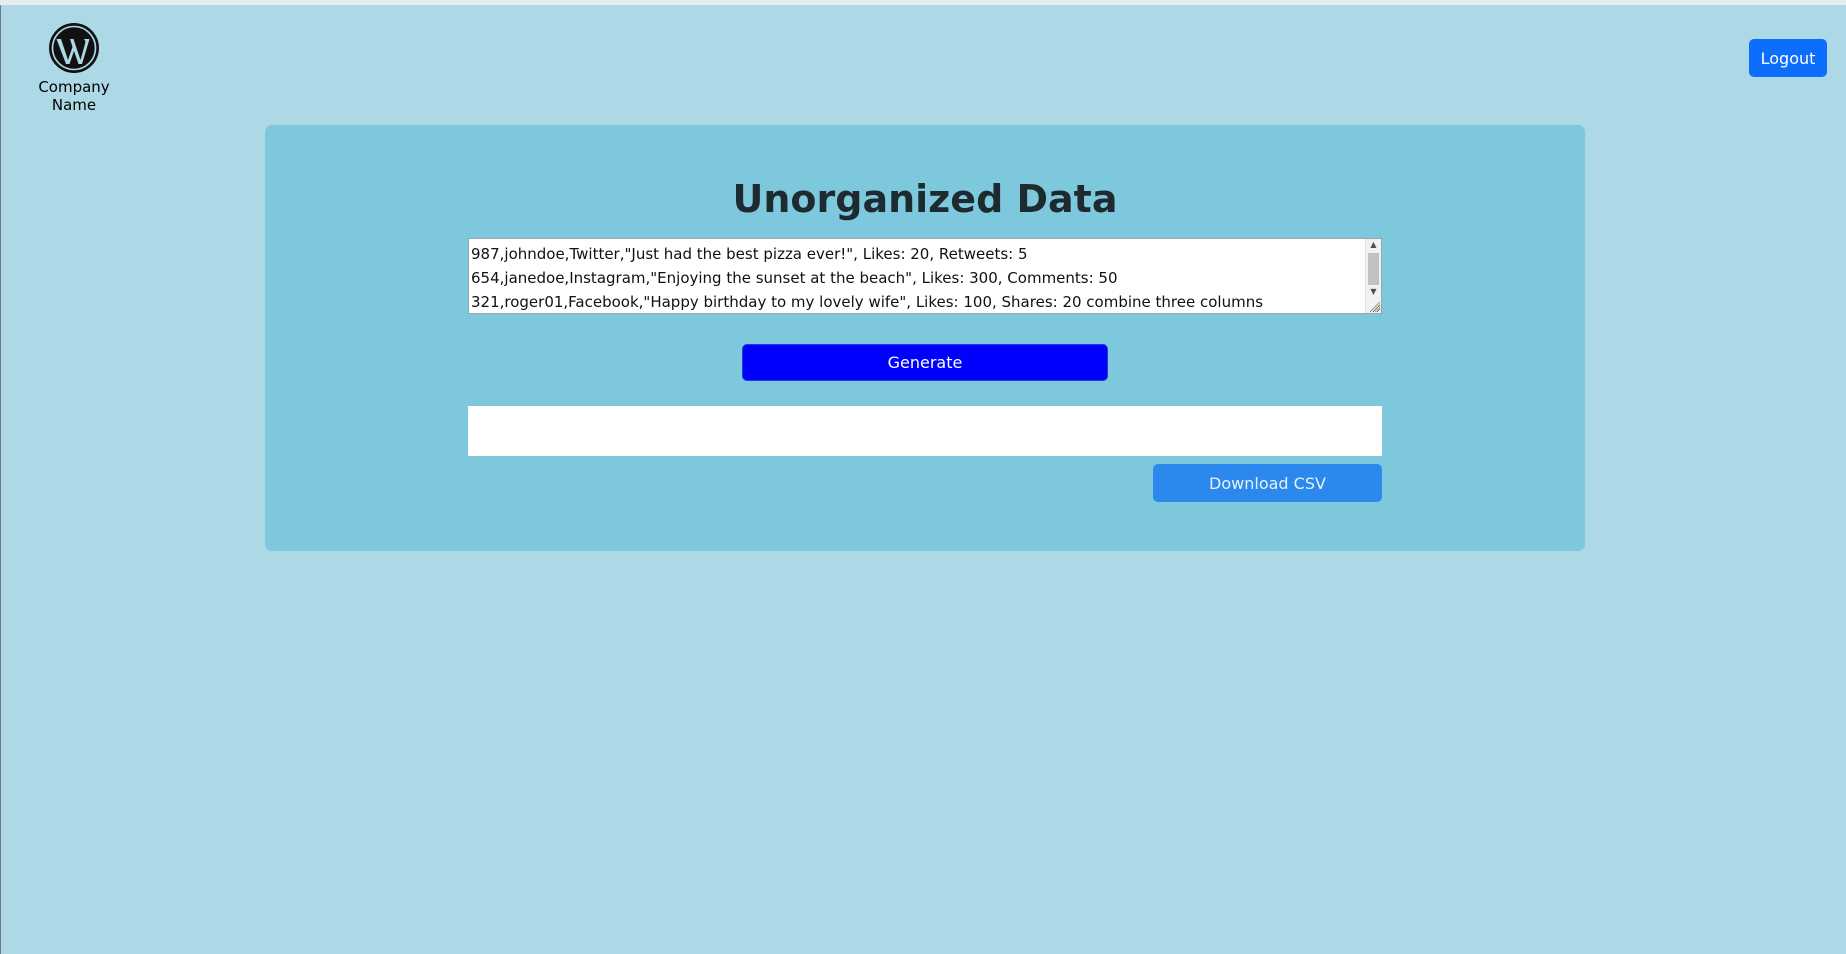 This screenshot has width=1846, height=954. What do you see at coordinates (923, 2) in the screenshot?
I see `window-top-border` at bounding box center [923, 2].